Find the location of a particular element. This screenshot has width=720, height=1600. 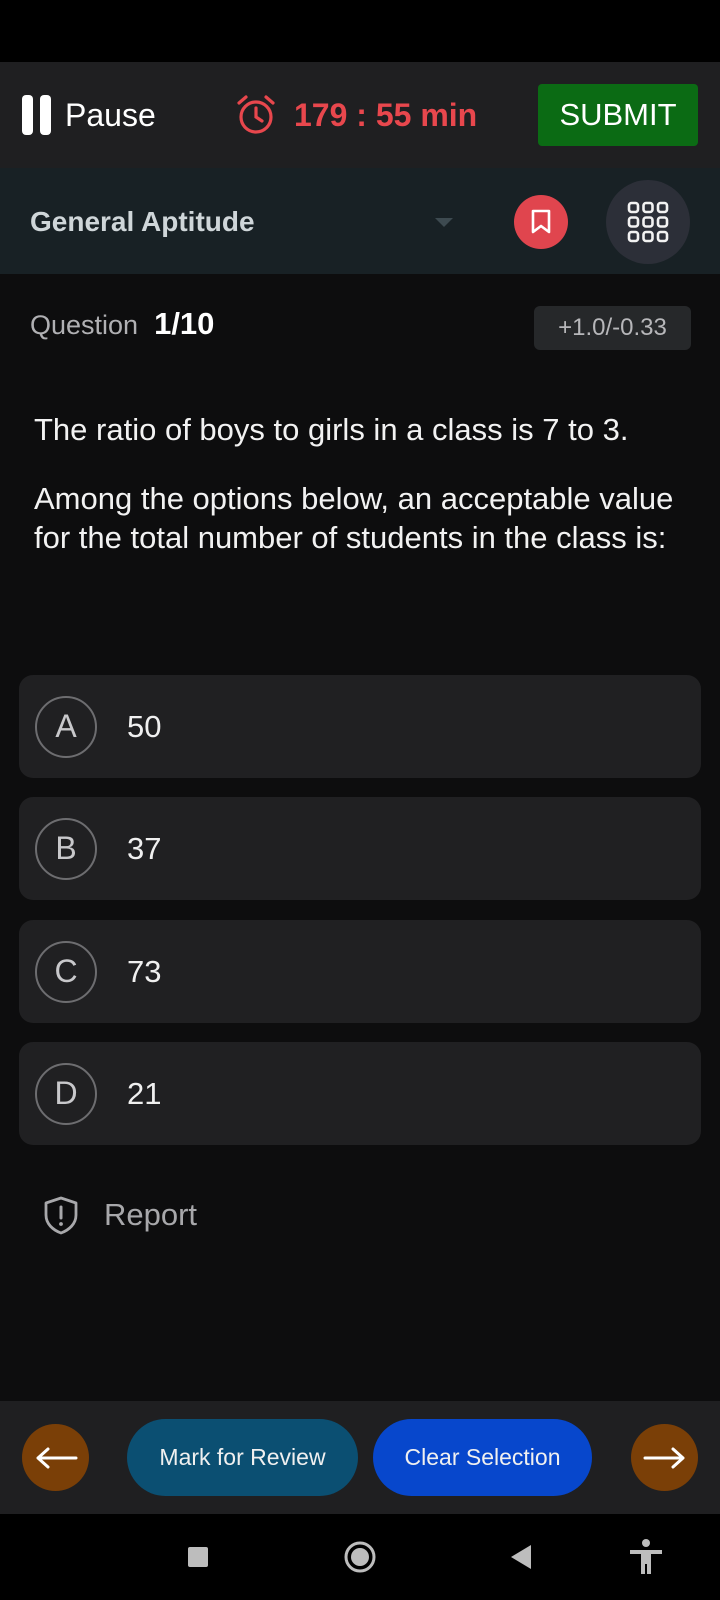

option-c: C 73 is located at coordinates (360, 971).